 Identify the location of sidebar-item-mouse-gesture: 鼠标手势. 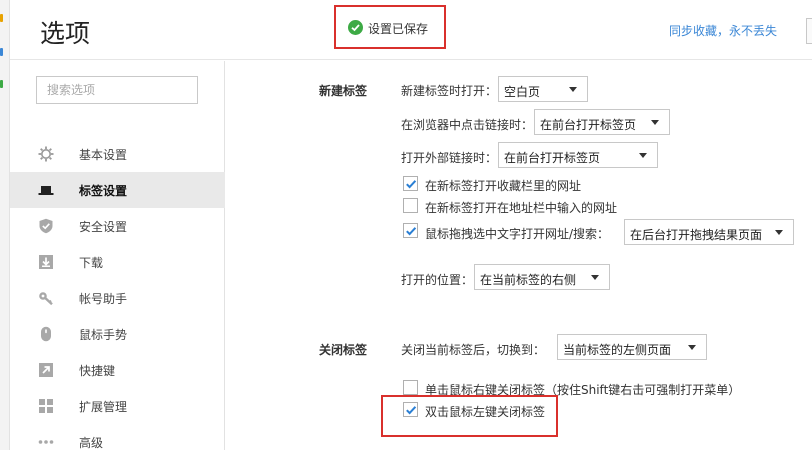
(117, 334).